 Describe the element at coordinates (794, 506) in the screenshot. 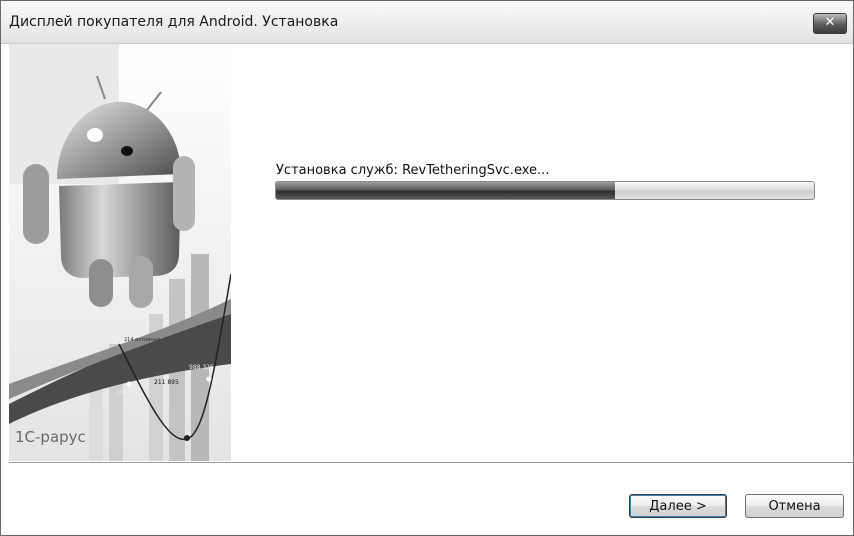

I see `cancel-button: Отмена` at that location.